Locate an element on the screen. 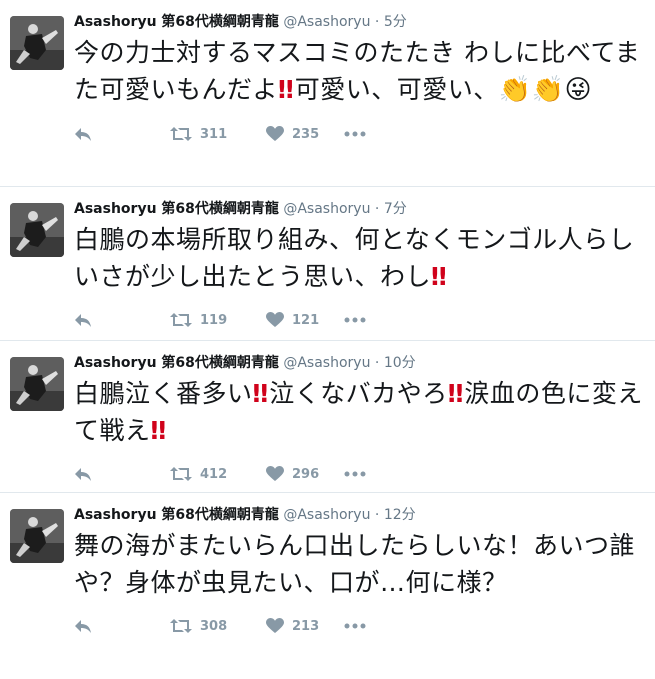 The height and width of the screenshot is (679, 655). timestamp: 12分 is located at coordinates (400, 515).